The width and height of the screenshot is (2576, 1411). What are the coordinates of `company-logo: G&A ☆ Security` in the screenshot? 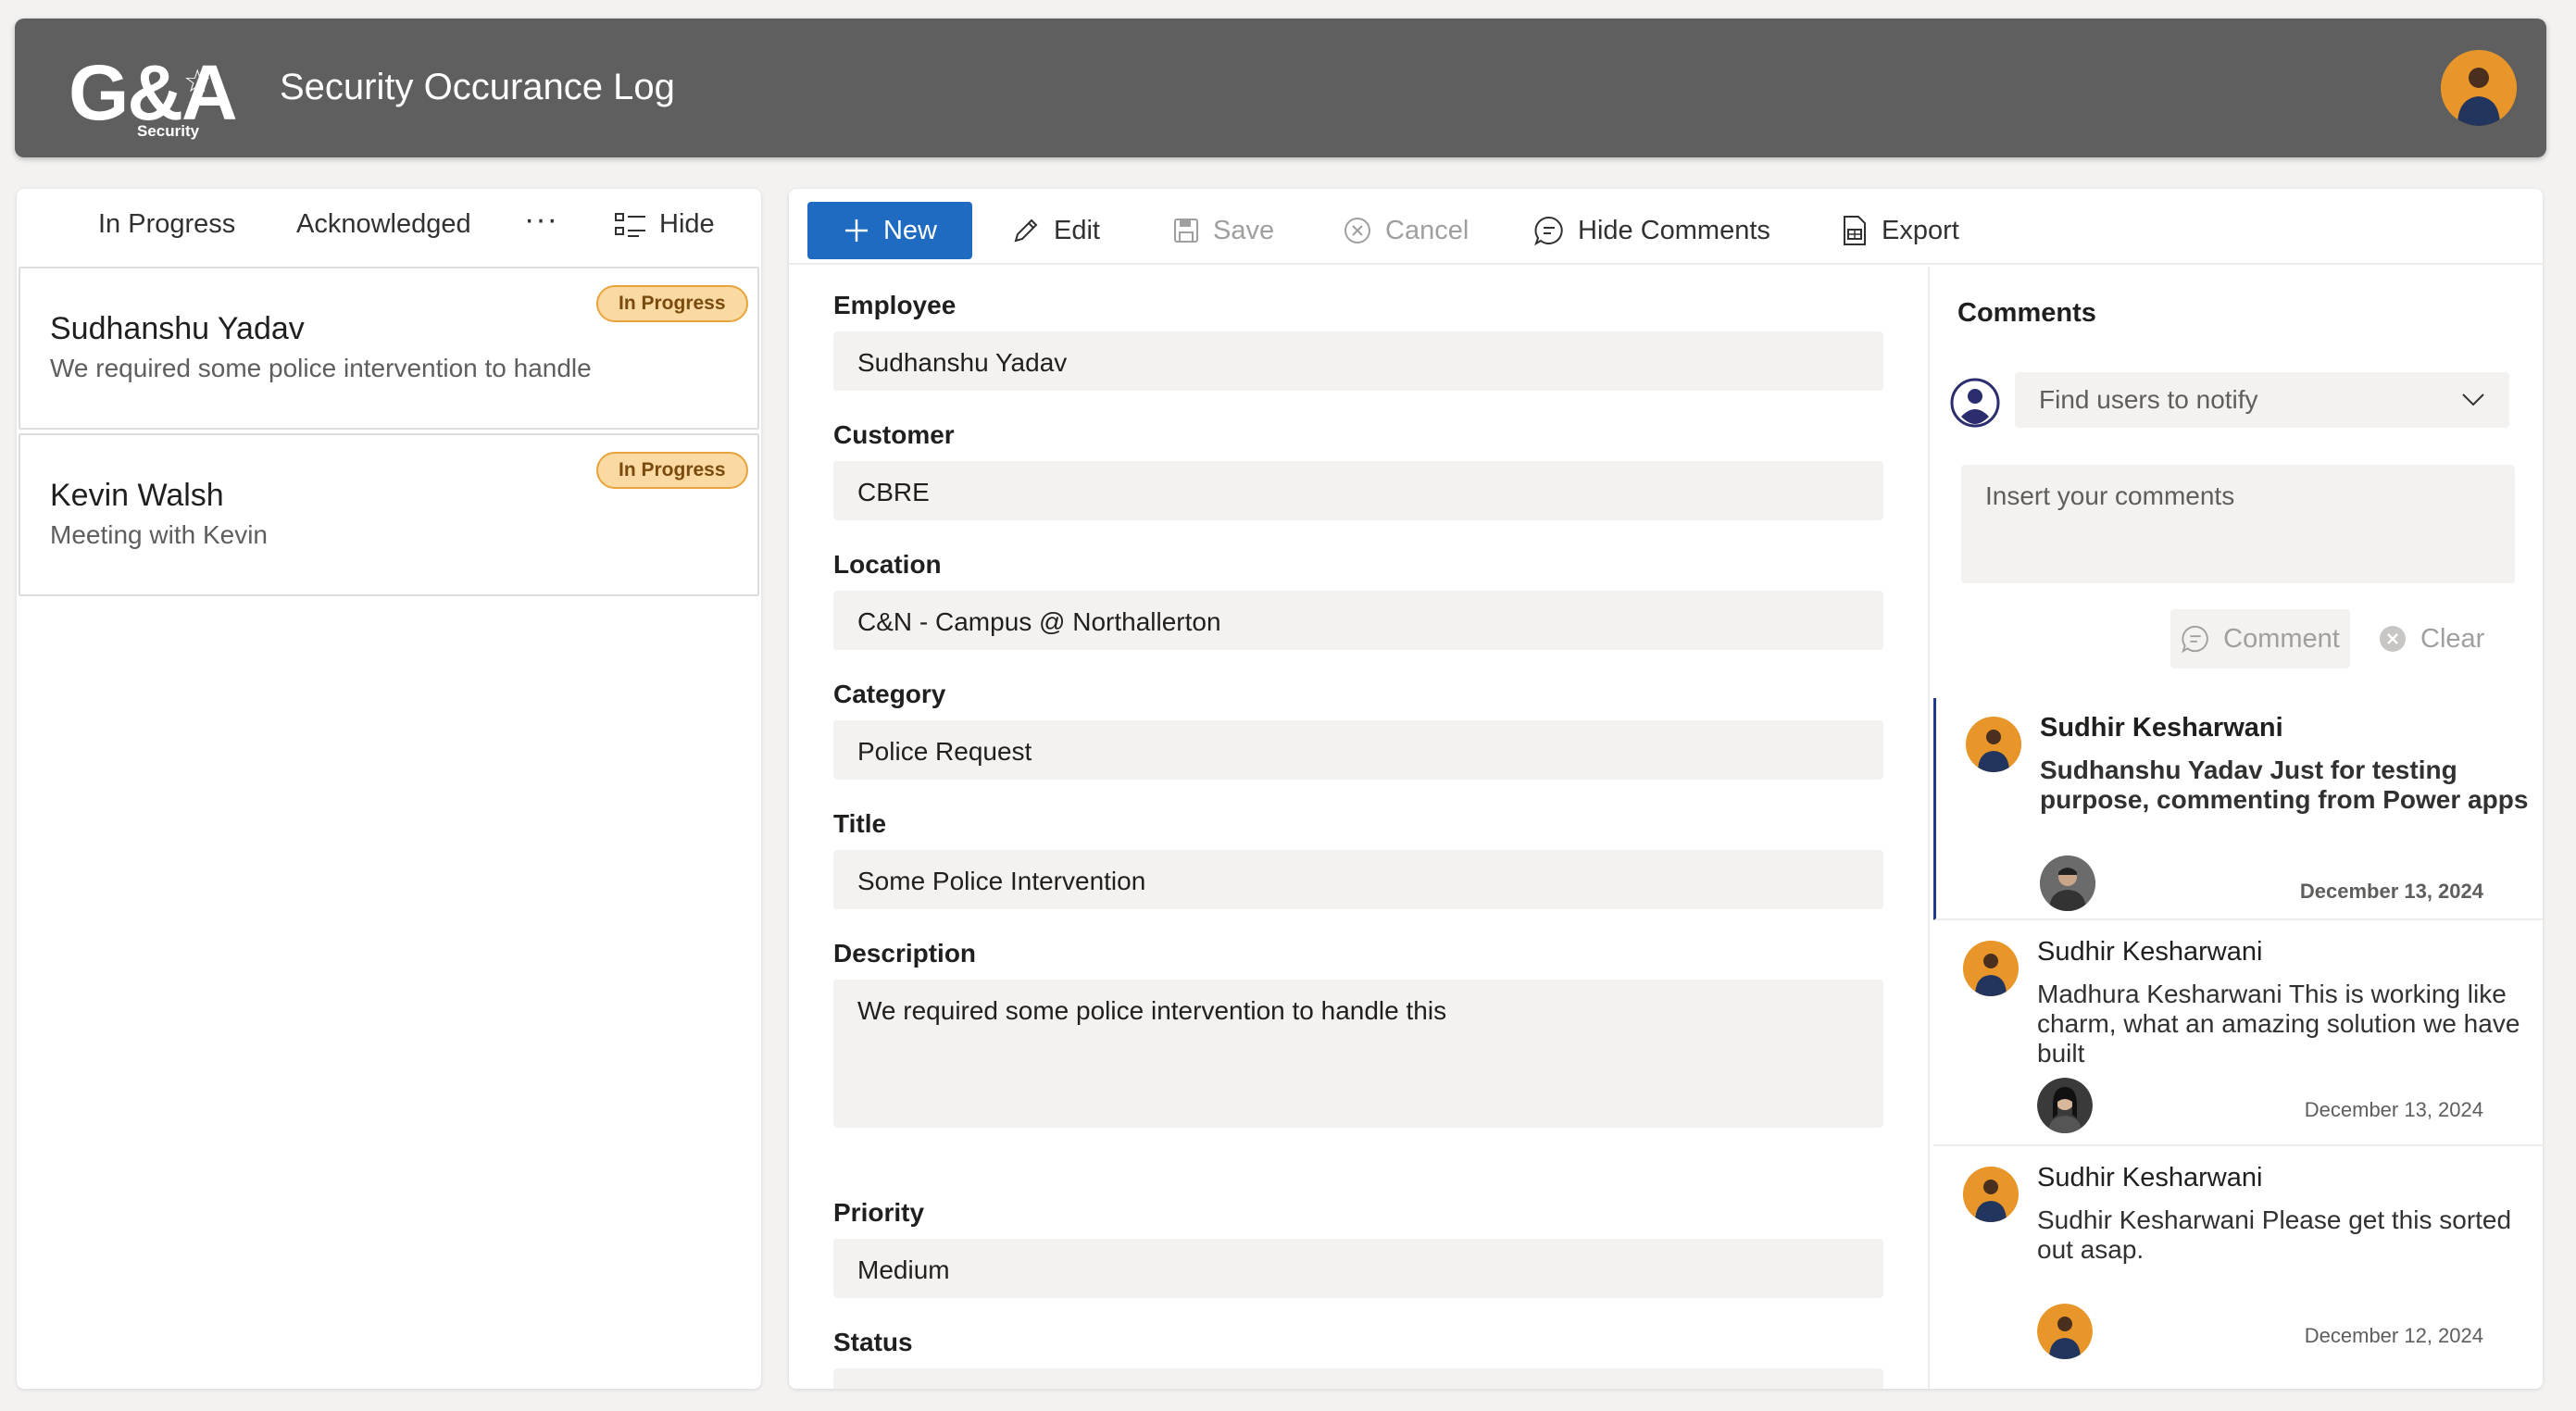 It's located at (161, 93).